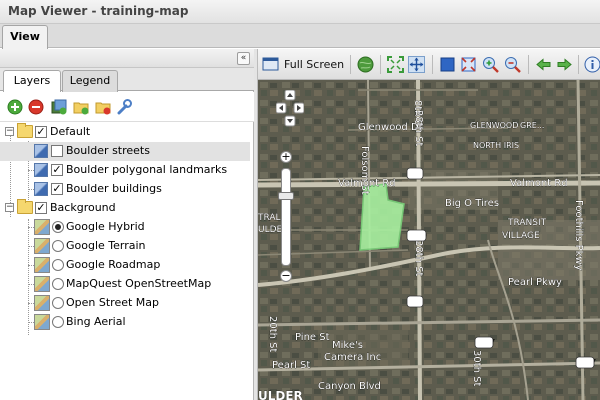 The image size is (600, 400). Describe the element at coordinates (57, 151) in the screenshot. I see `layer-checkbox` at that location.